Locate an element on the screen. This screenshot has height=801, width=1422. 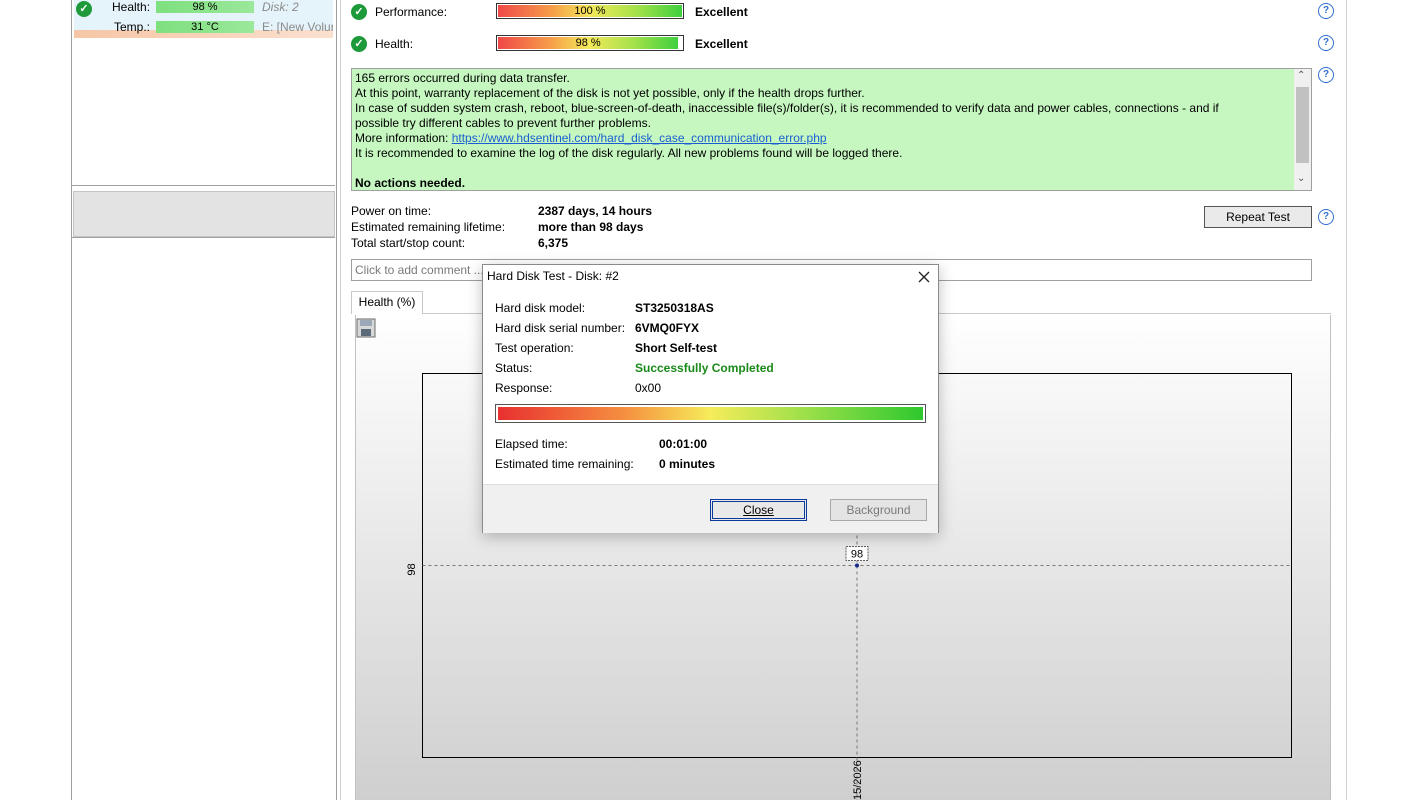
health-bar-fill: 98 % is located at coordinates (588, 43).